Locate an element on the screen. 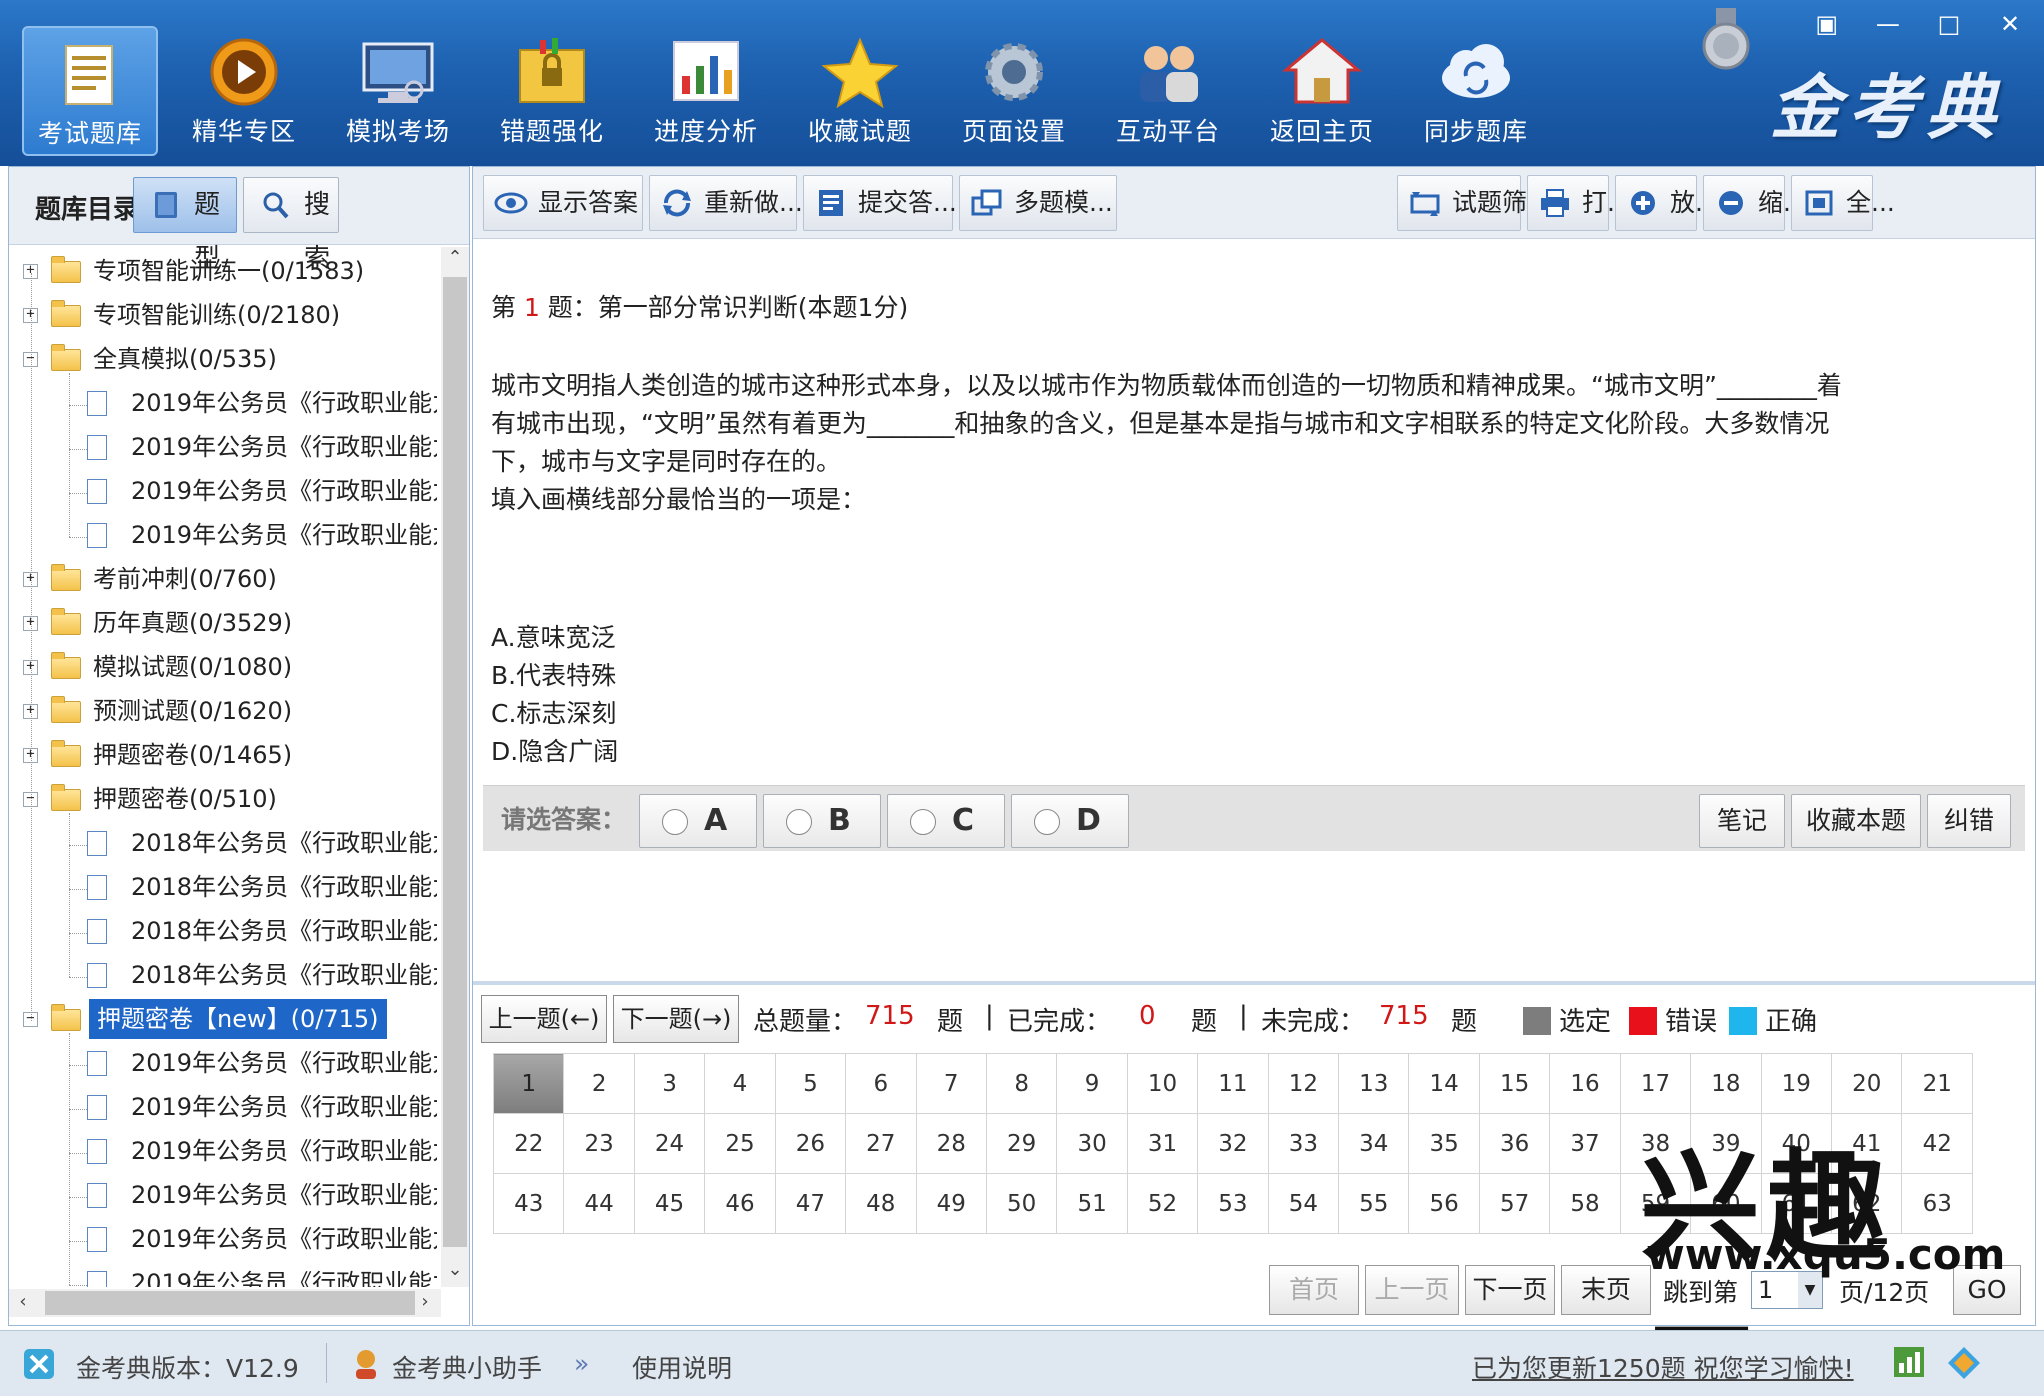 The image size is (2044, 1396). first-page-button: 首页 is located at coordinates (1314, 1290).